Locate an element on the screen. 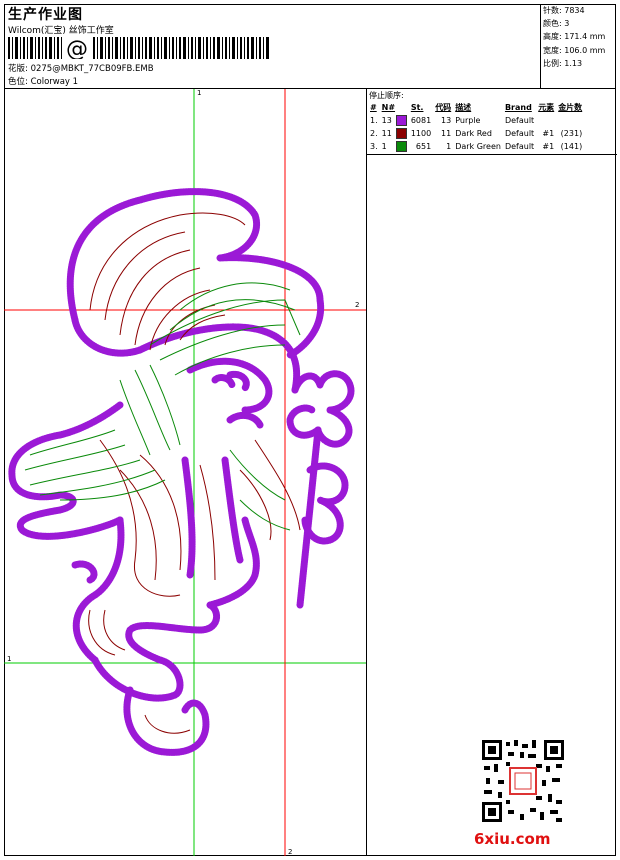  qr-code is located at coordinates (523, 781).